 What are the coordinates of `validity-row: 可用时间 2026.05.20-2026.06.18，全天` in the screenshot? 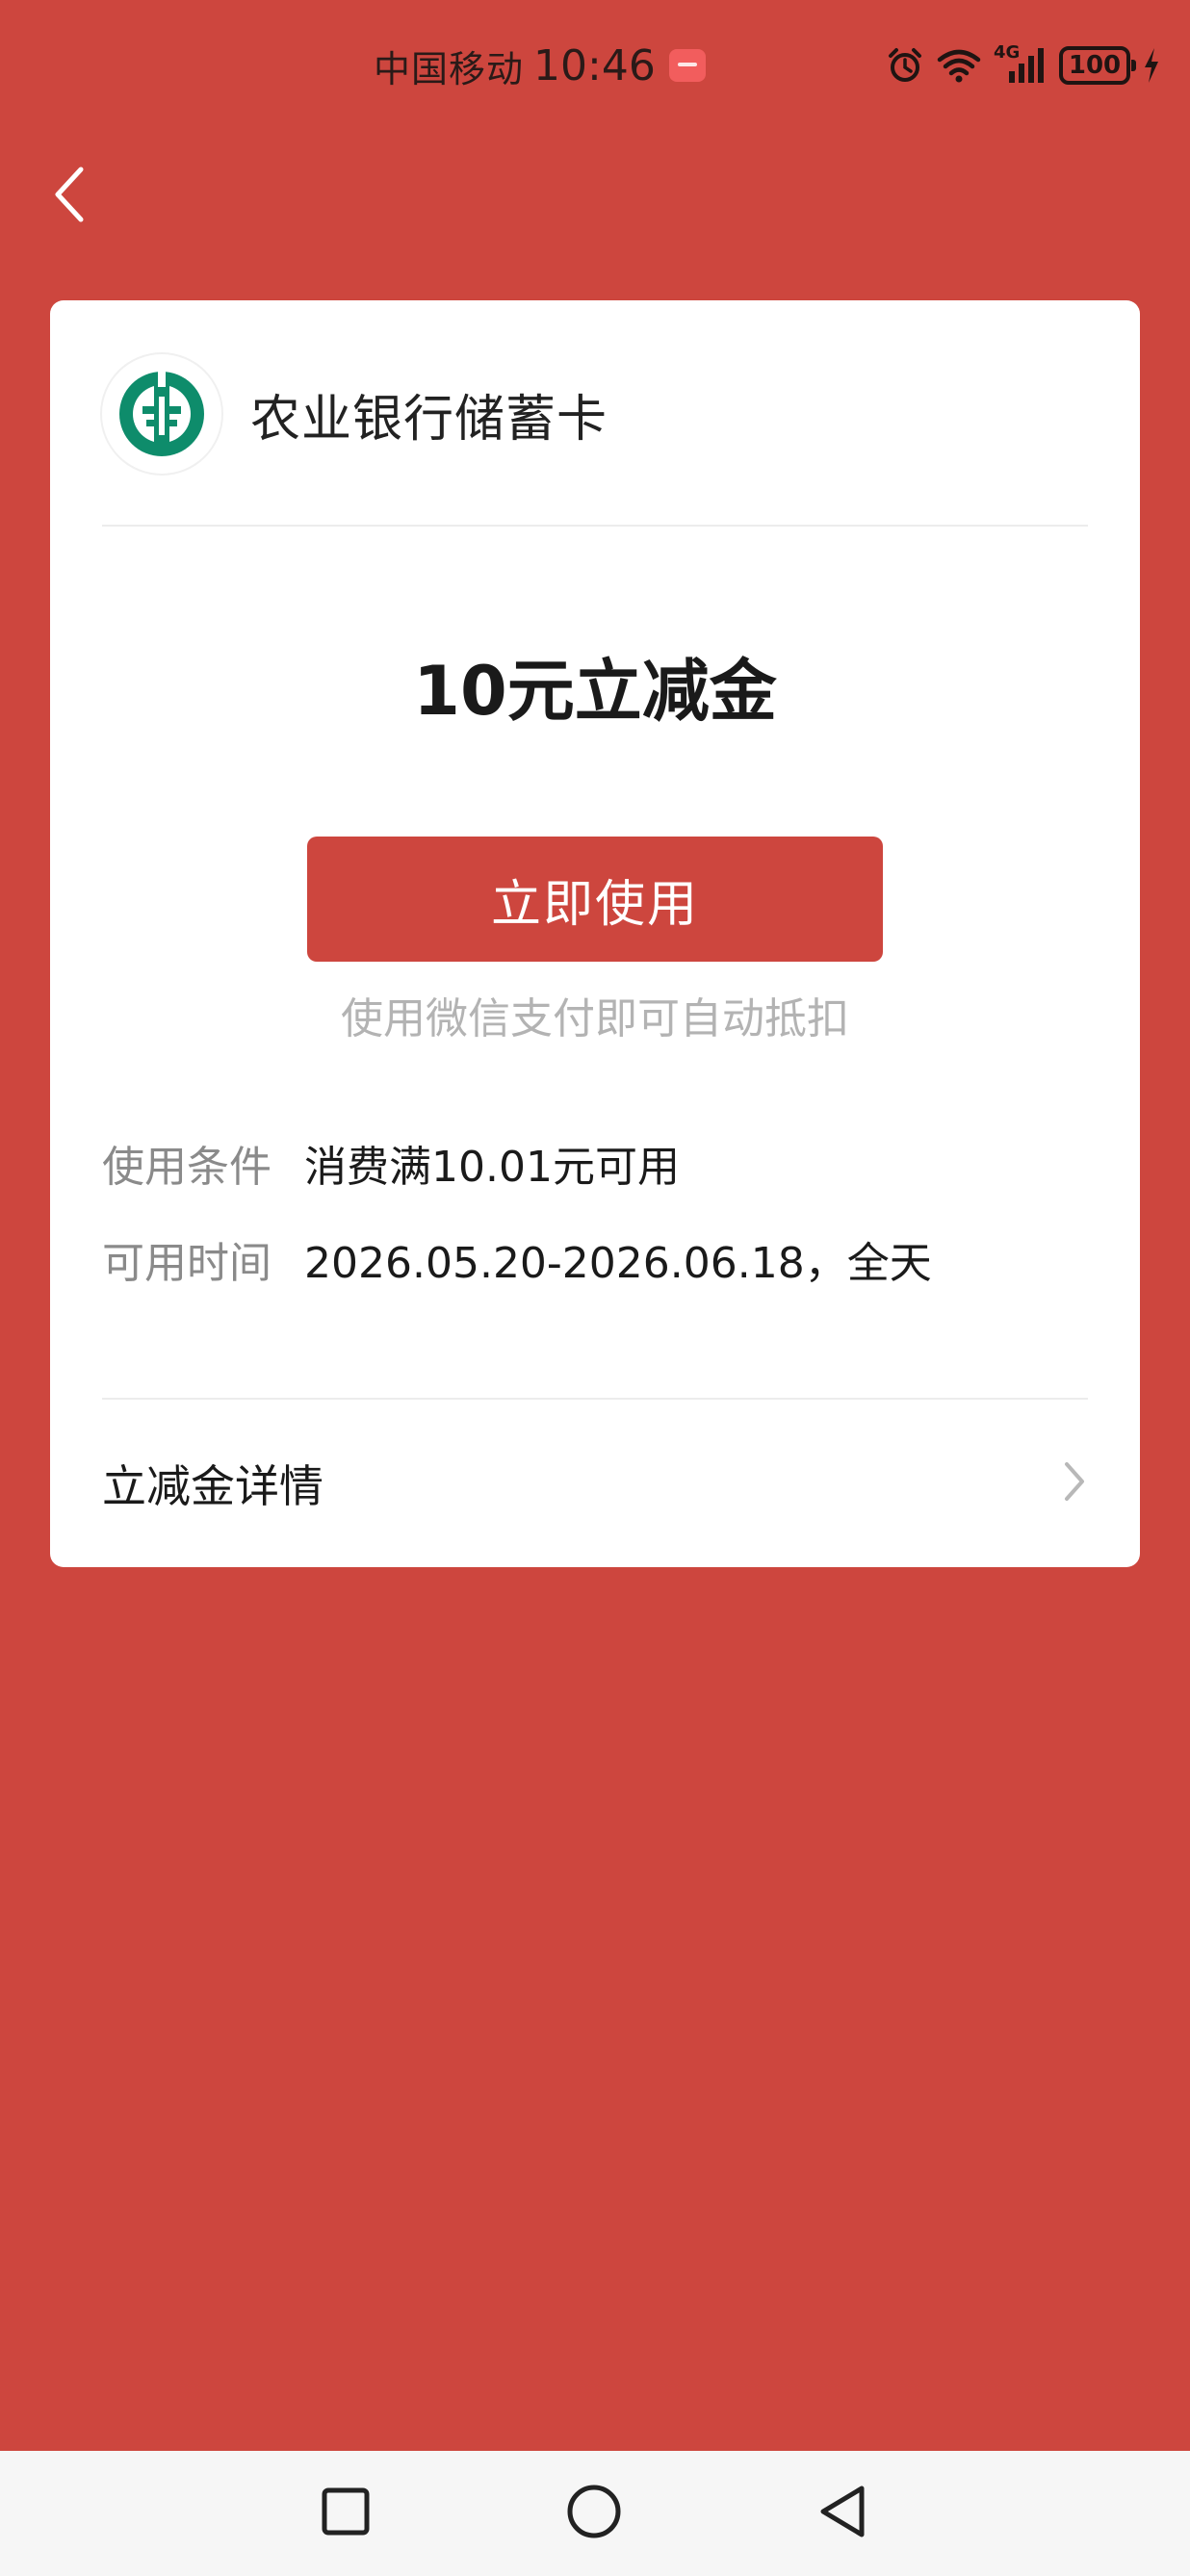 It's located at (595, 1259).